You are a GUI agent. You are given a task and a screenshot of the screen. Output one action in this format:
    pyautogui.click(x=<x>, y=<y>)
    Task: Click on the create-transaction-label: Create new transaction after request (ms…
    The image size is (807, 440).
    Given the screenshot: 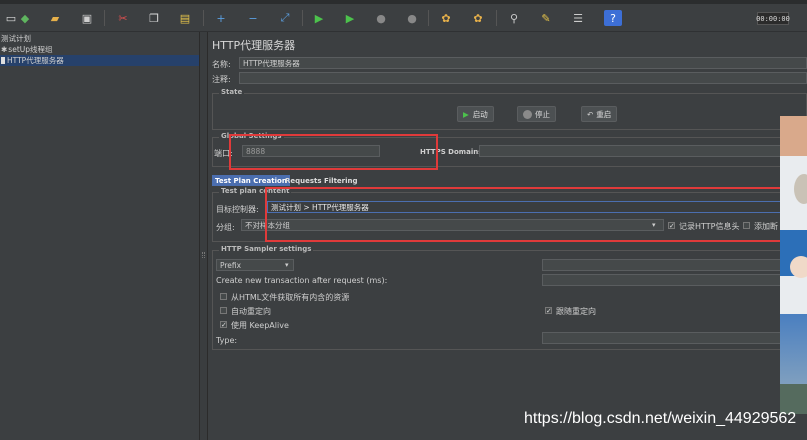 What is the action you would take?
    pyautogui.click(x=302, y=280)
    